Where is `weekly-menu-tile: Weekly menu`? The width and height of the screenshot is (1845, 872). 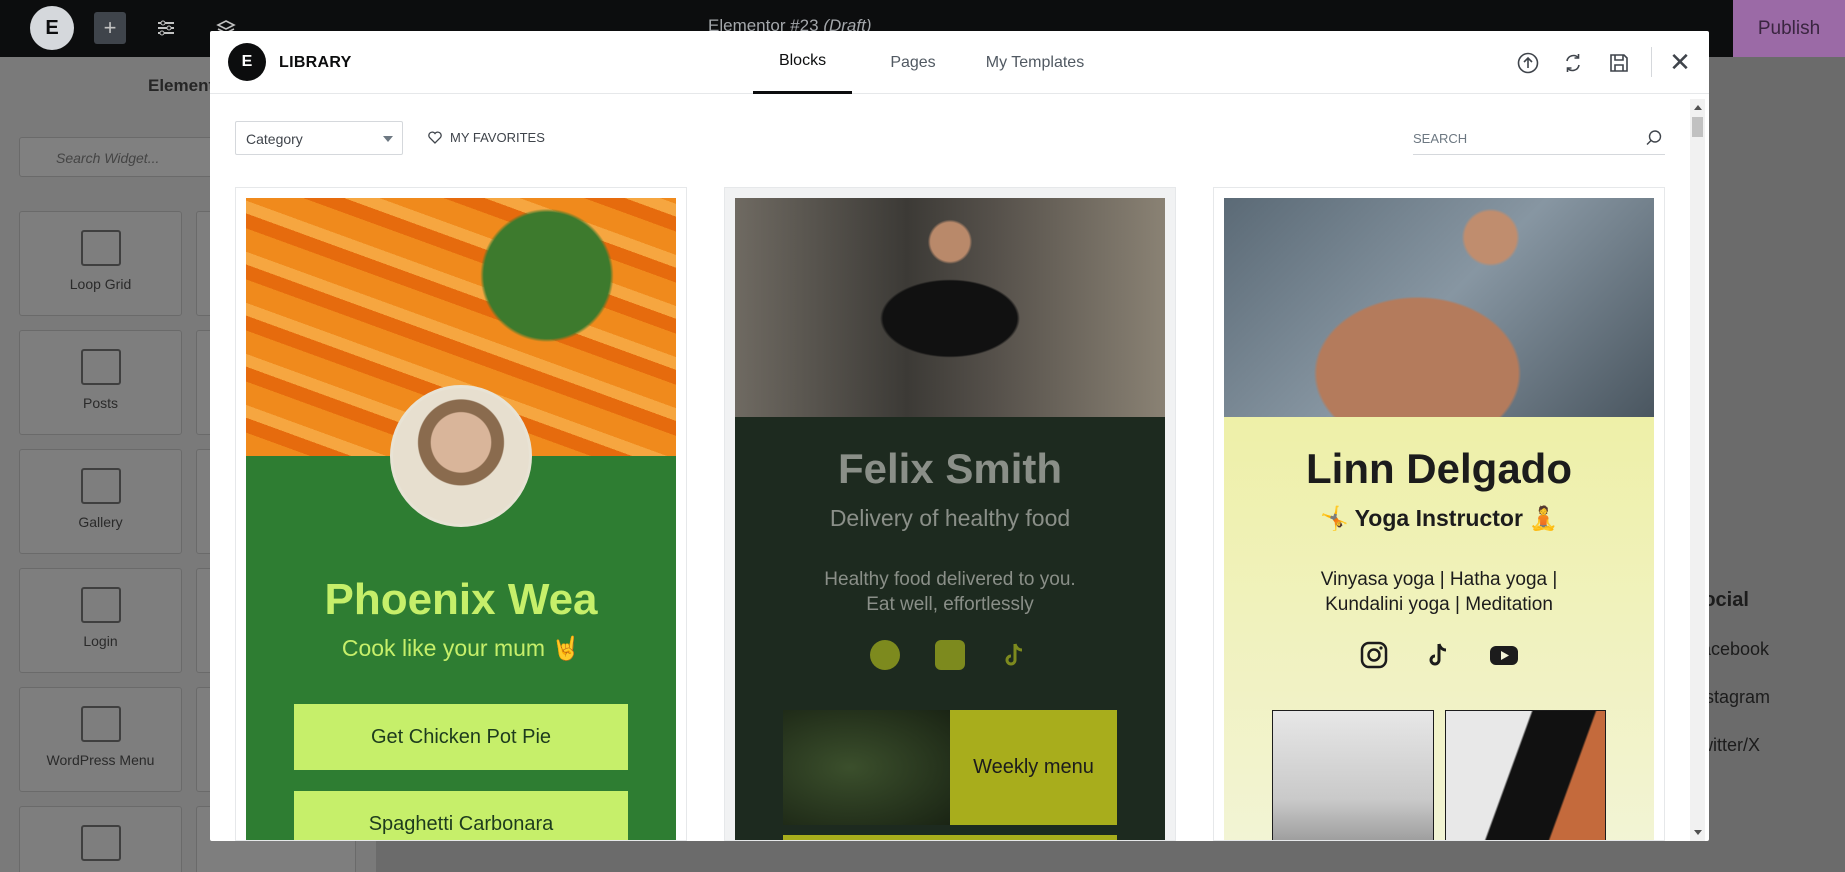
weekly-menu-tile: Weekly menu is located at coordinates (1033, 767).